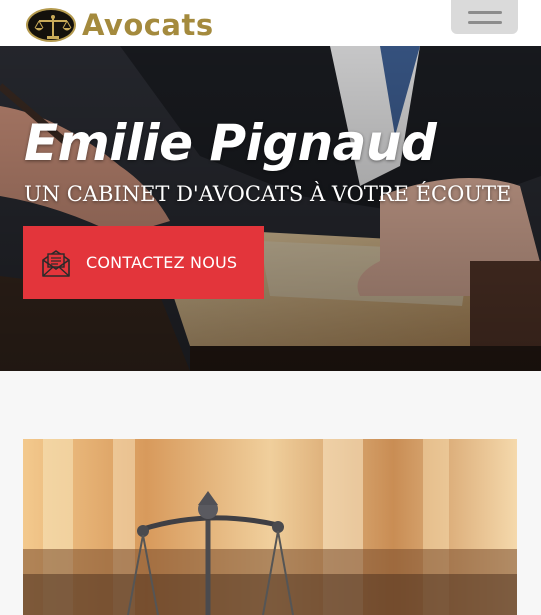  I want to click on site-header: Avocats, so click(270, 23).